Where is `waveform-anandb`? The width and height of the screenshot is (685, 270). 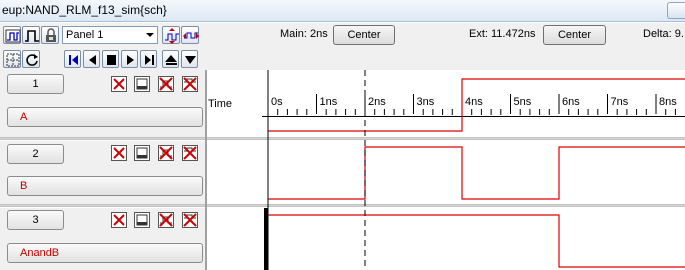
waveform-anandb is located at coordinates (476, 241).